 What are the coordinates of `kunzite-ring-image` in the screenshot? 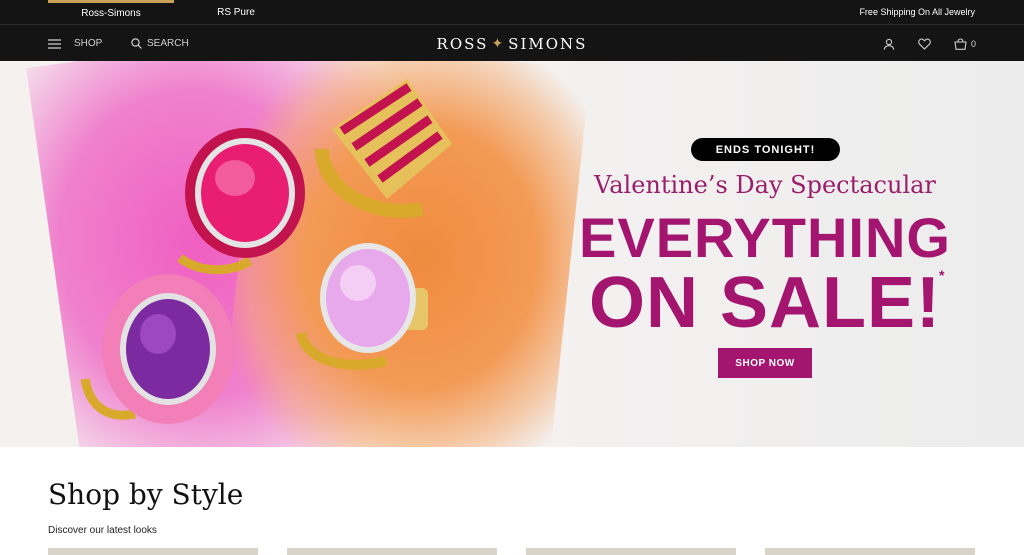 It's located at (362, 306).